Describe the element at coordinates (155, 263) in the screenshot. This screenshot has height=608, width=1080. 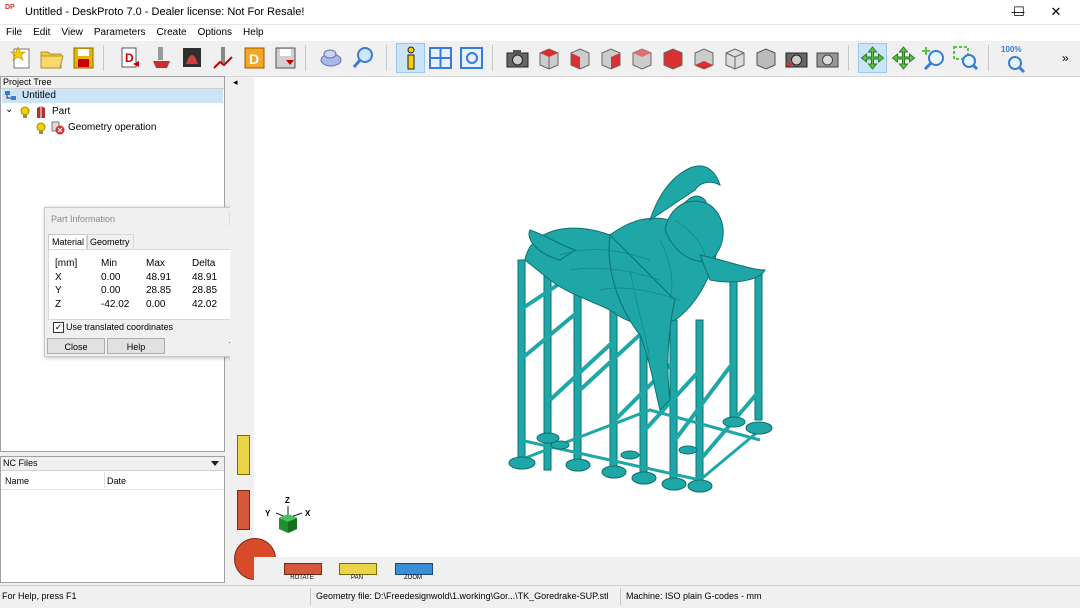
I see `col-header-max: Max` at that location.